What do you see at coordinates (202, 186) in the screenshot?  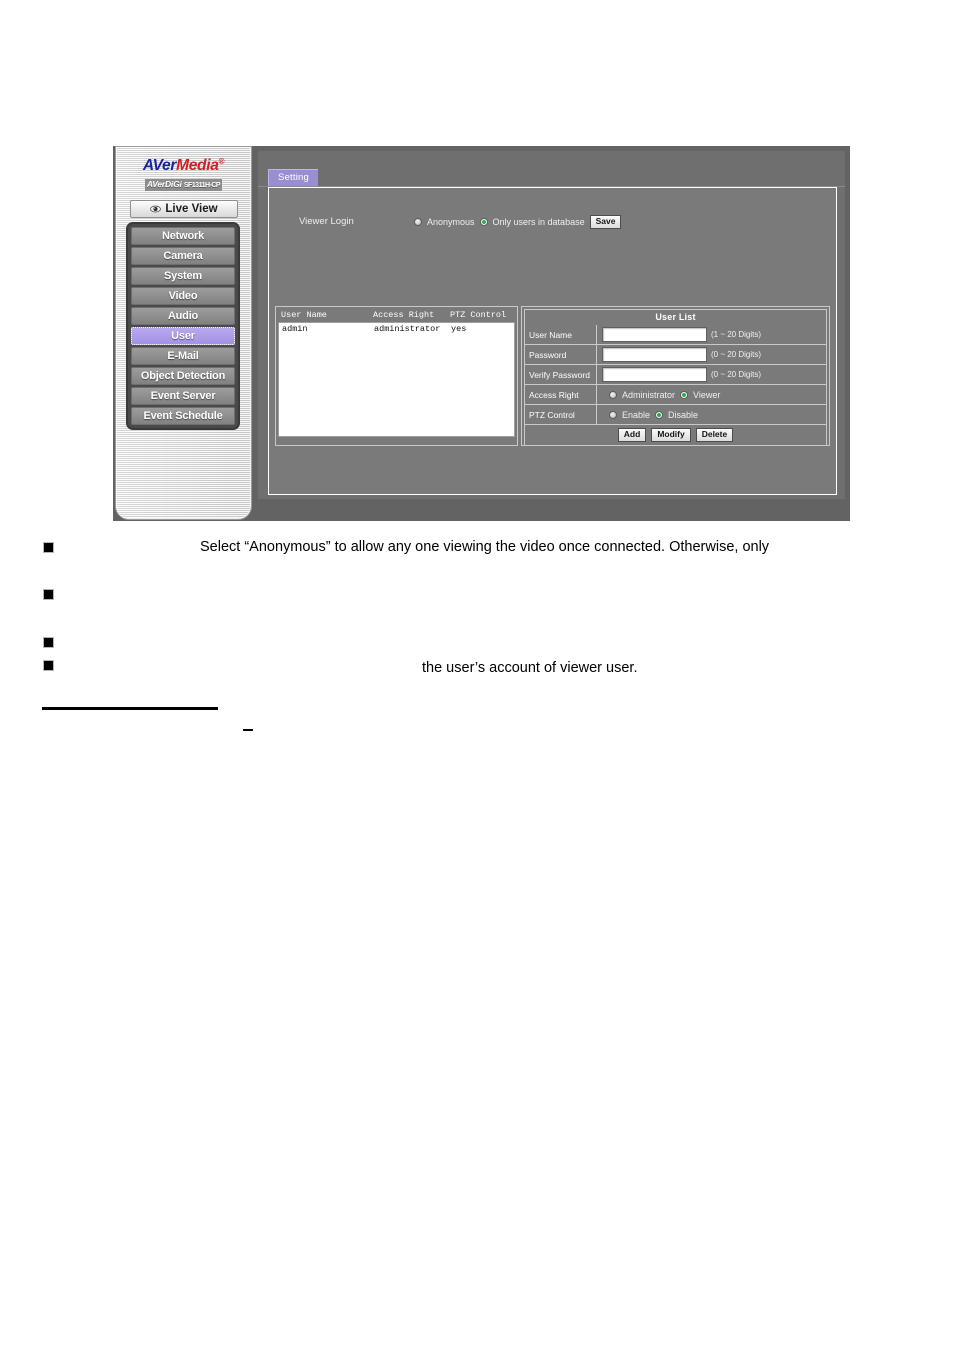 I see `model-text: SF1311H-CP` at bounding box center [202, 186].